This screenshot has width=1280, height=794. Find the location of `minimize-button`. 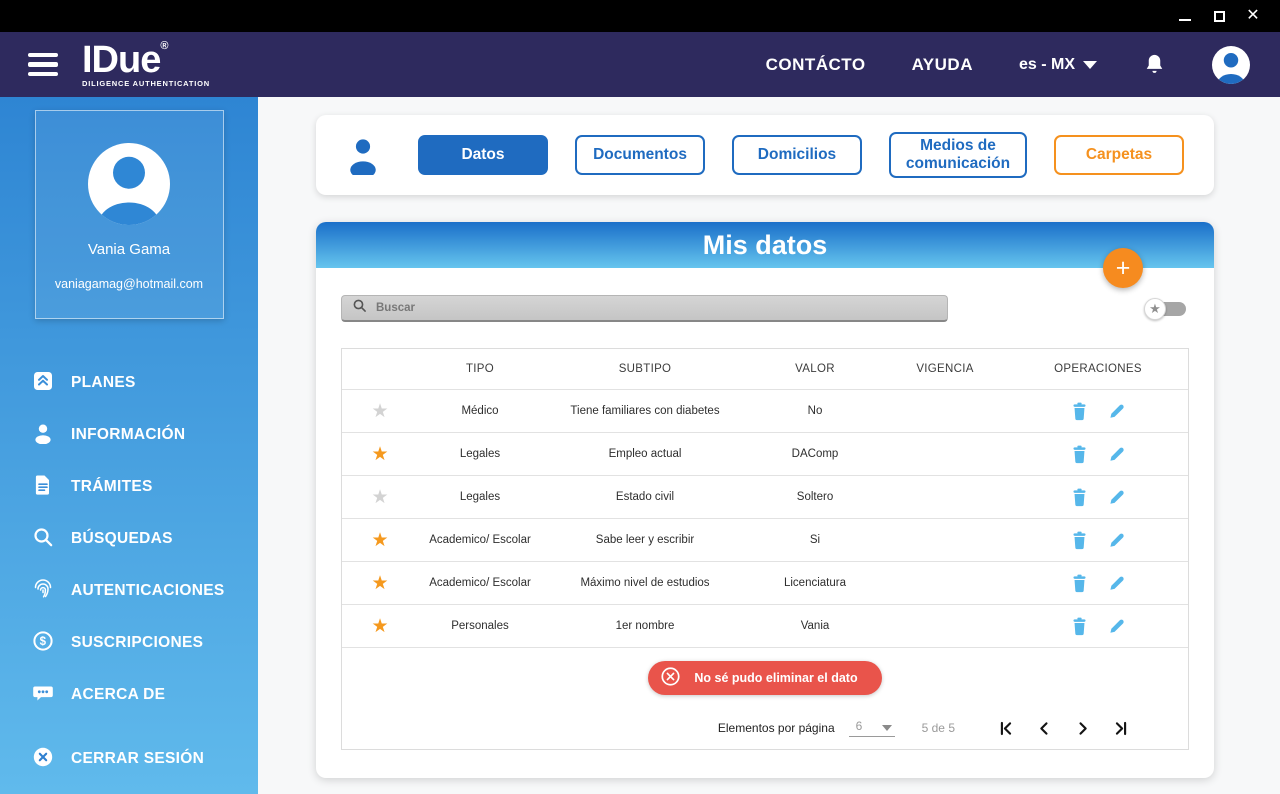

minimize-button is located at coordinates (1185, 16).